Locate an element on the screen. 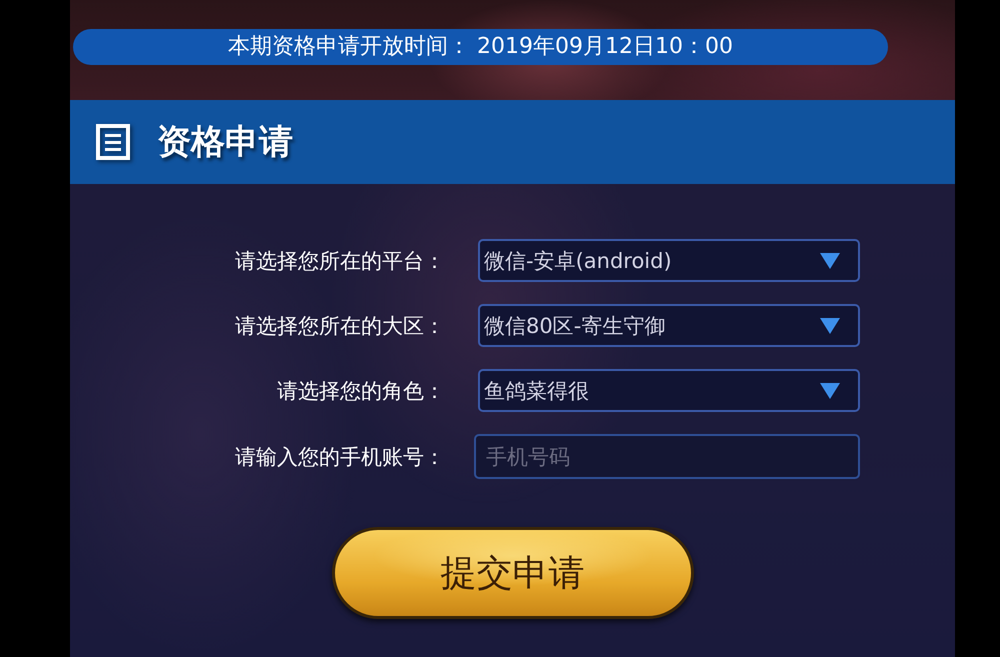 This screenshot has width=1000, height=657. submit-button: 提交申请 is located at coordinates (513, 573).